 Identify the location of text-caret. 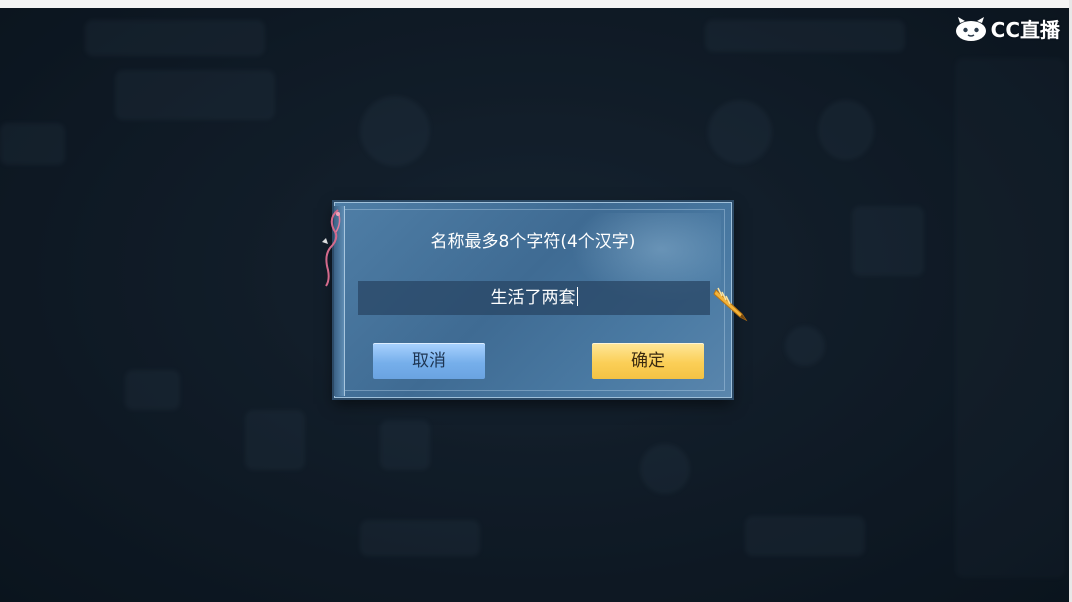
(577, 296).